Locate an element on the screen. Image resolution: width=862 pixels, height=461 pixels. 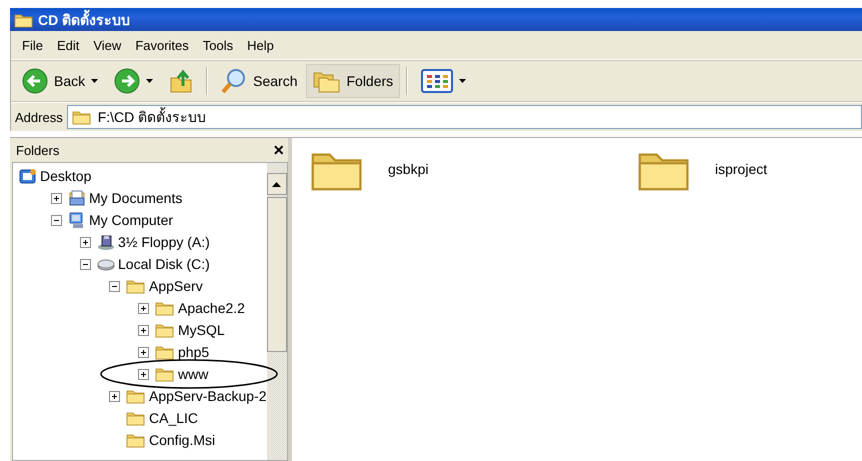
pane-title: Folders is located at coordinates (38, 150).